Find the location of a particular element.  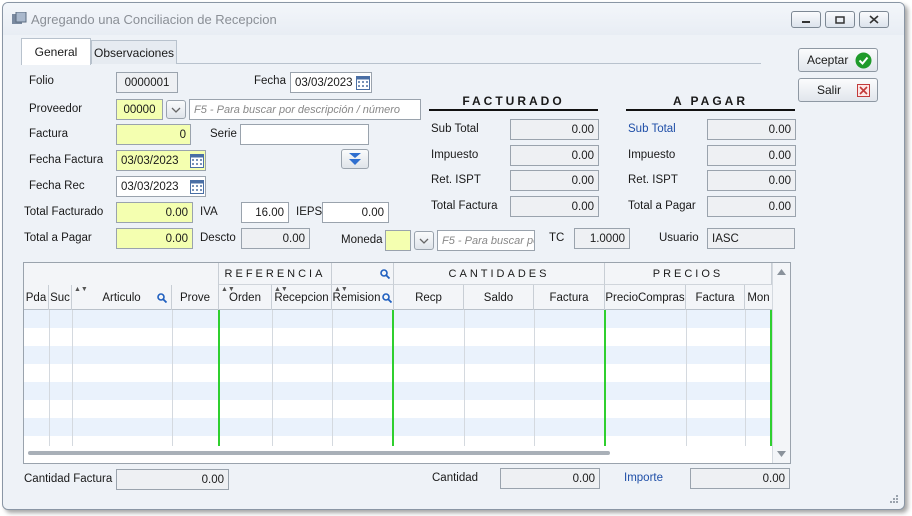

grid-vertical-scrollbar is located at coordinates (781, 363).